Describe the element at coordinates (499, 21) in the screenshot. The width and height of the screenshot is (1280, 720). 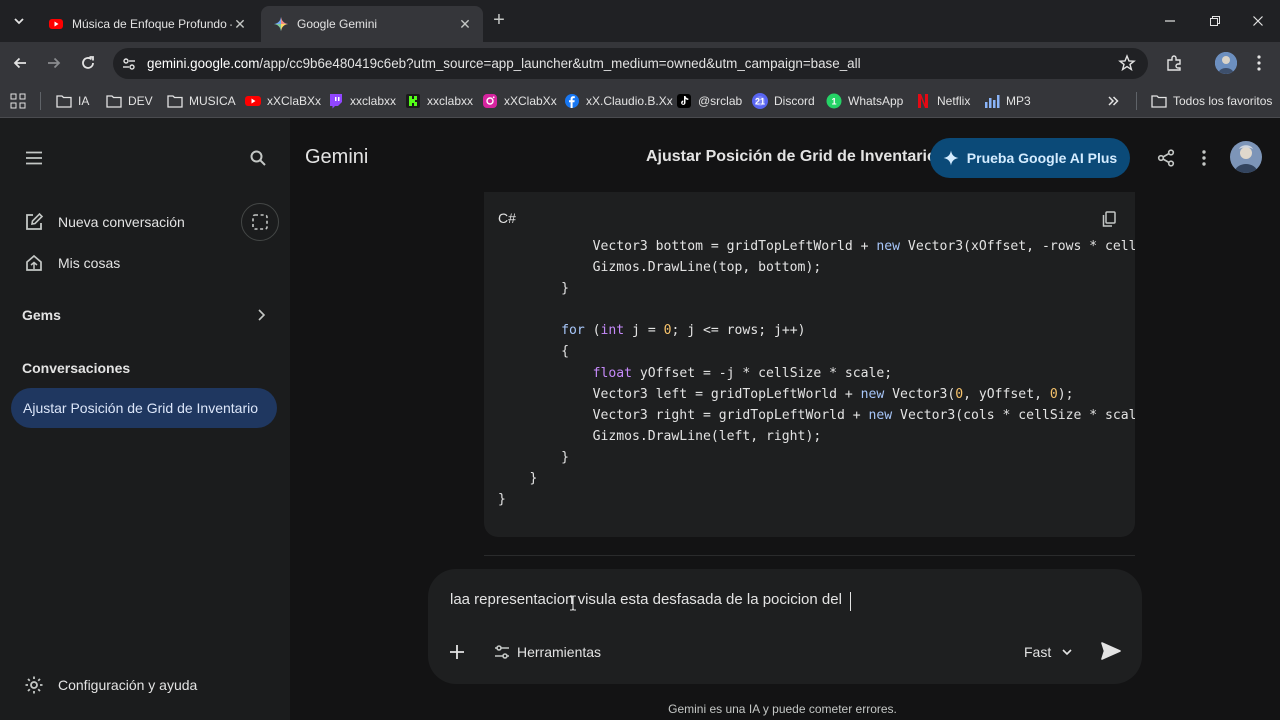
I see `new-tab-button: +` at that location.